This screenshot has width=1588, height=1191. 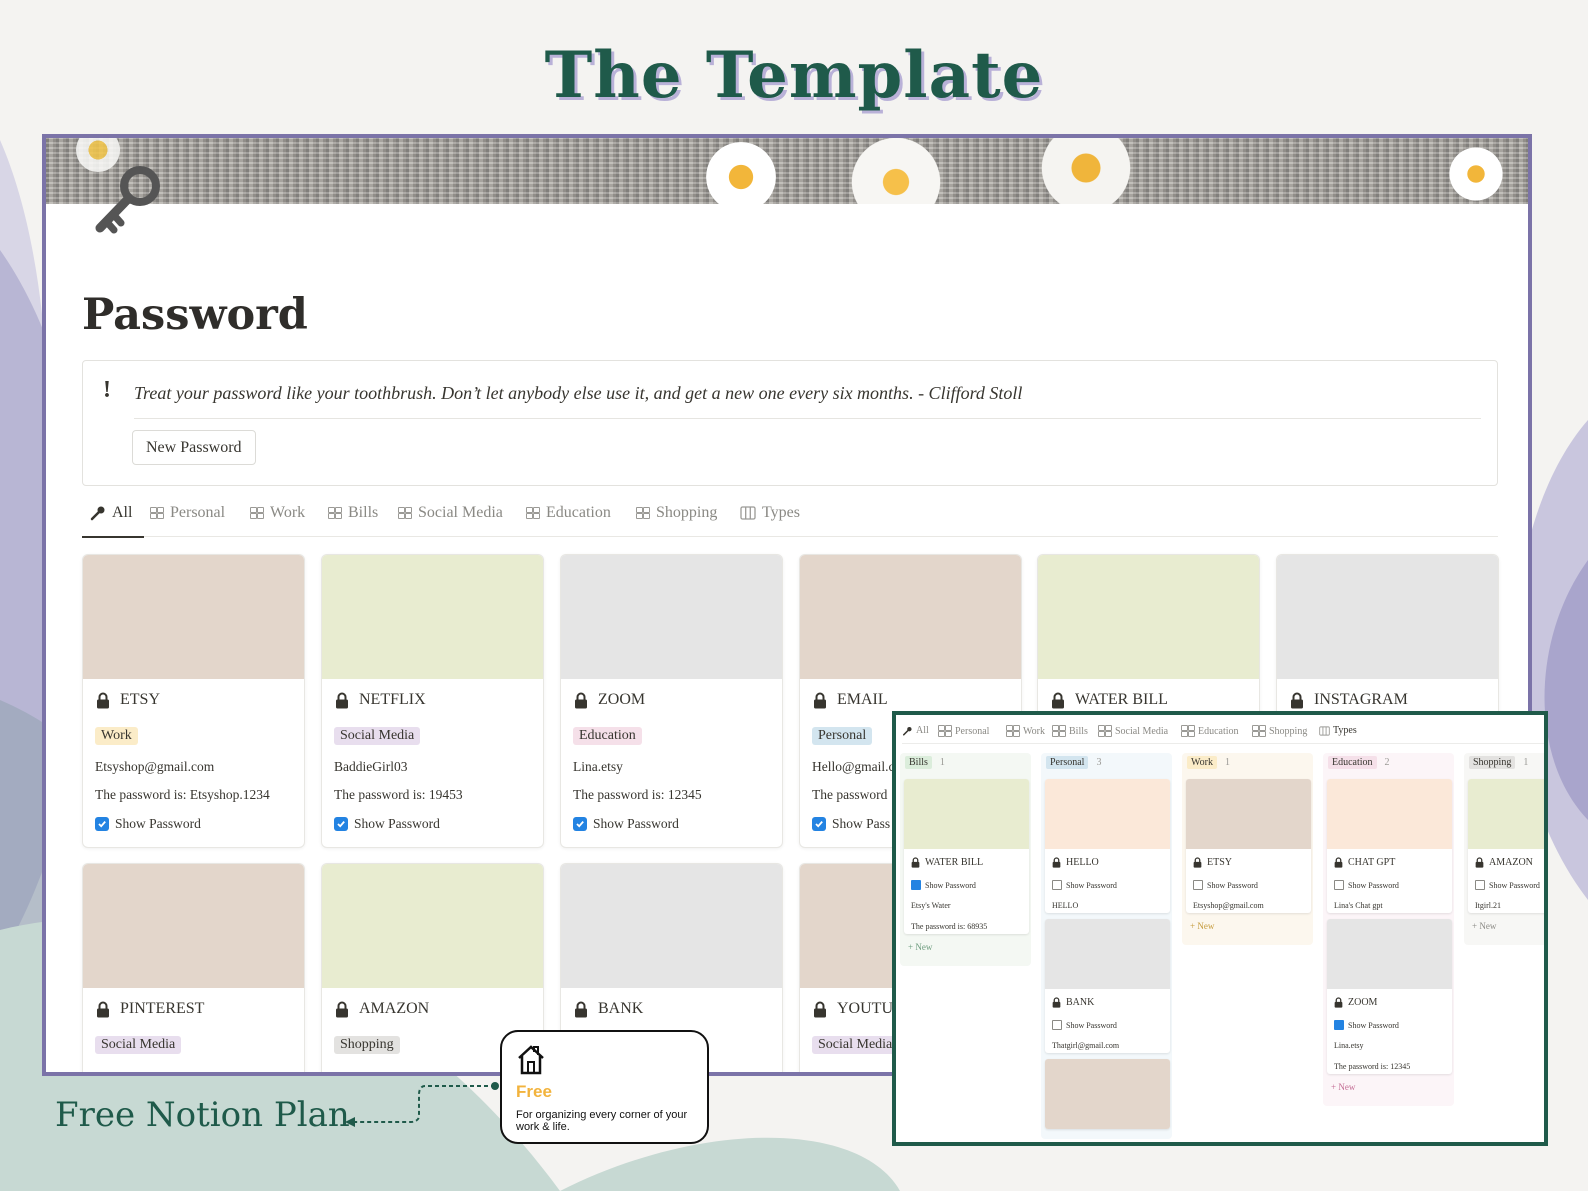 I want to click on card-title: YOUTU, so click(x=853, y=1009).